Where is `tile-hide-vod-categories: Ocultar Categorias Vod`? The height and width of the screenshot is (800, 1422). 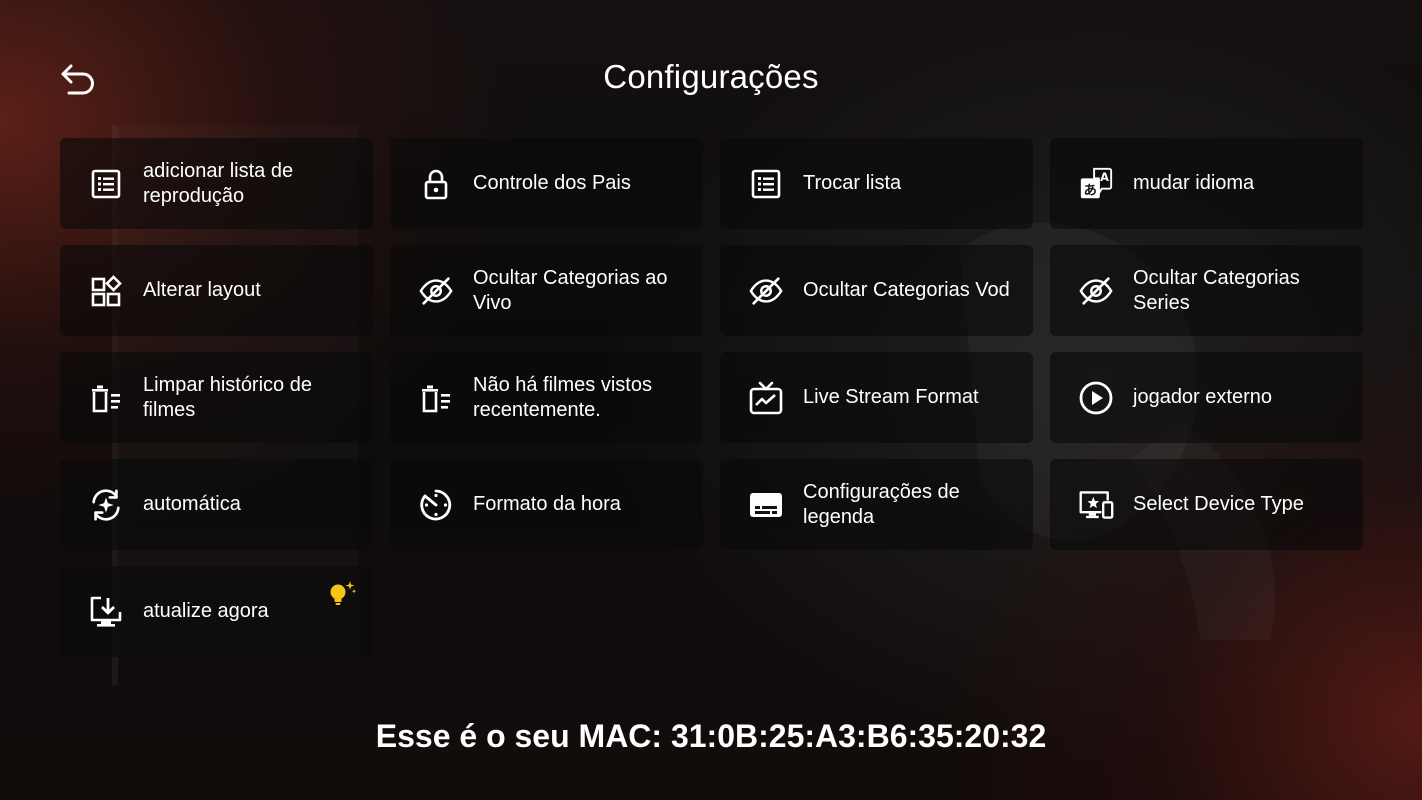 tile-hide-vod-categories: Ocultar Categorias Vod is located at coordinates (876, 290).